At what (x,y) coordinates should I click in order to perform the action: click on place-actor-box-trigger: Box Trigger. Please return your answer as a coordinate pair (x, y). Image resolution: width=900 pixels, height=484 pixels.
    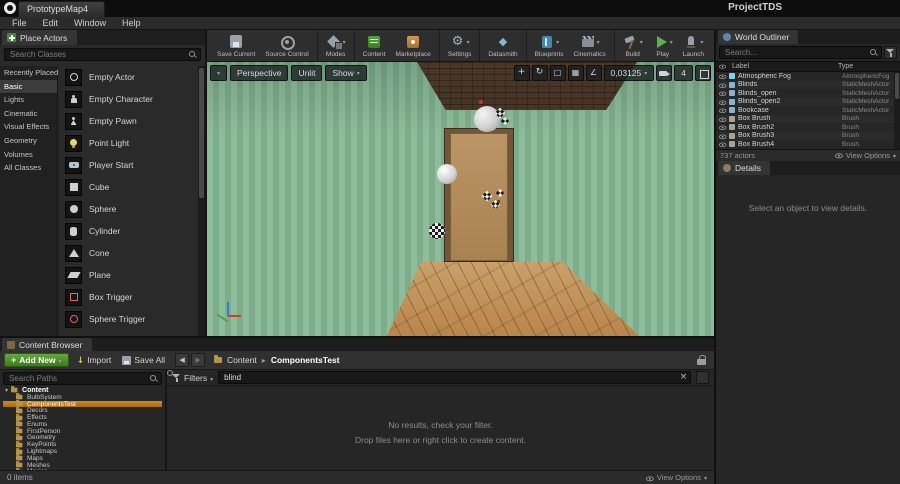
    Looking at the image, I should click on (131, 297).